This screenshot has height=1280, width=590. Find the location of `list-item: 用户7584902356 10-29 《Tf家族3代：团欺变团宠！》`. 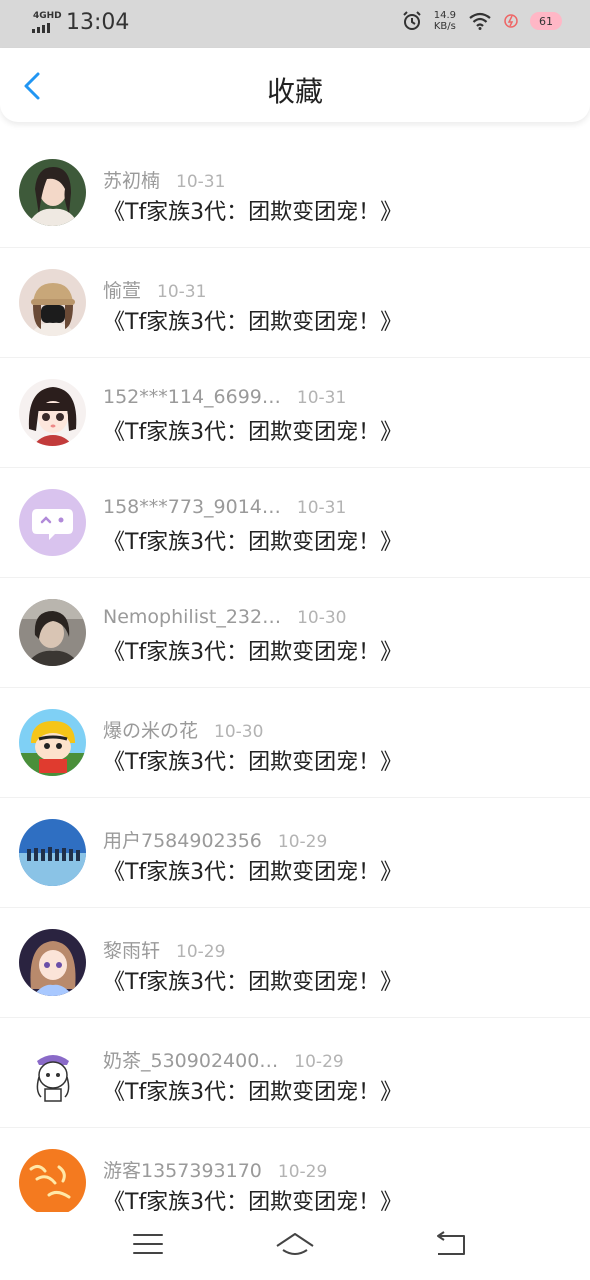

list-item: 用户7584902356 10-29 《Tf家族3代：团欺变团宠！》 is located at coordinates (295, 853).